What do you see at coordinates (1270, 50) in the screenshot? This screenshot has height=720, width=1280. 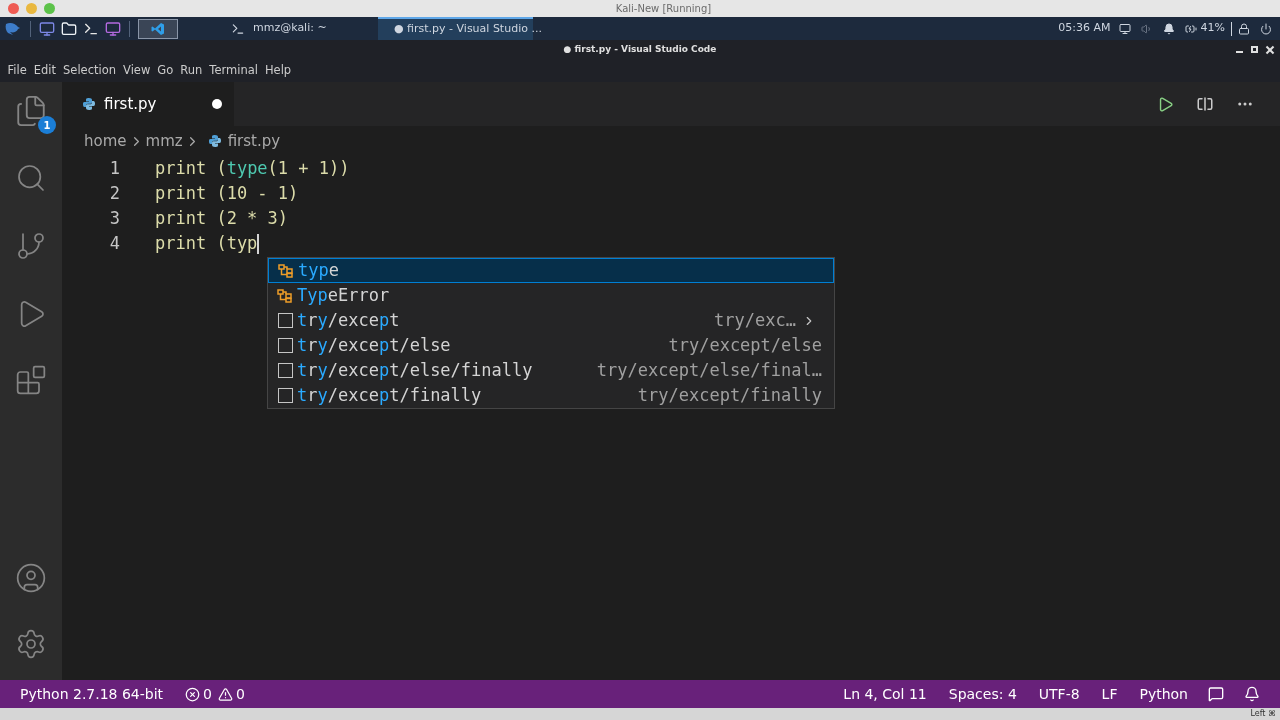 I see `close-window-button` at bounding box center [1270, 50].